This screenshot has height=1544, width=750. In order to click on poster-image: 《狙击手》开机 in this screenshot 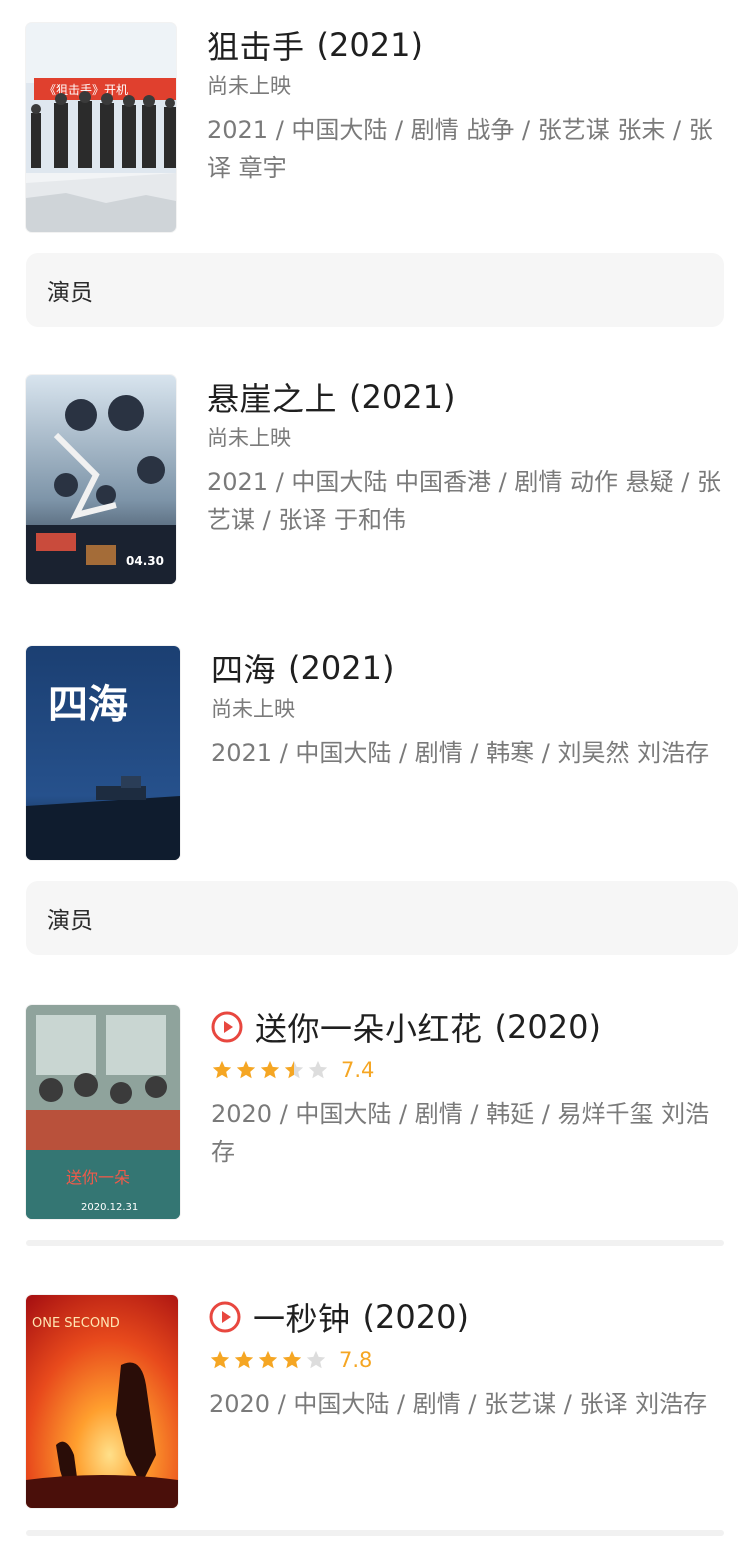, I will do `click(101, 127)`.